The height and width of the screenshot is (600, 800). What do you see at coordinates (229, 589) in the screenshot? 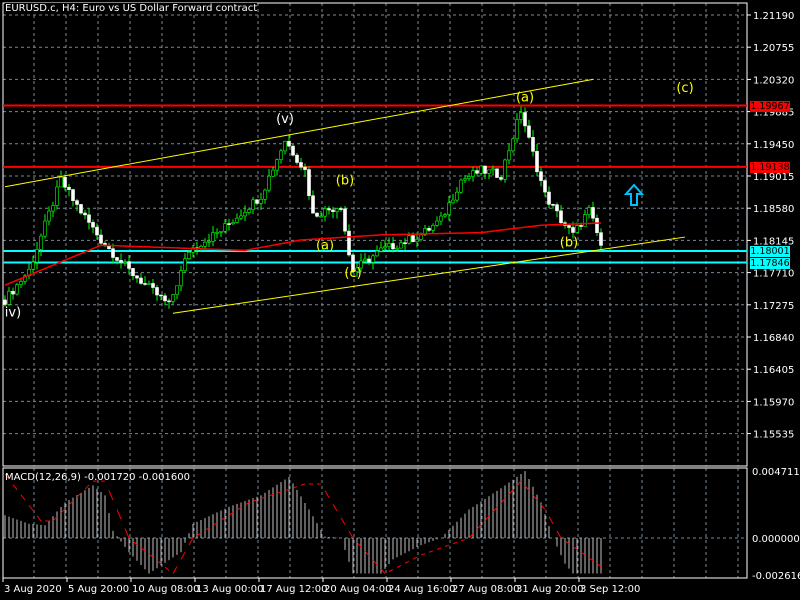
I see `time-label: 13 Aug 00:00` at bounding box center [229, 589].